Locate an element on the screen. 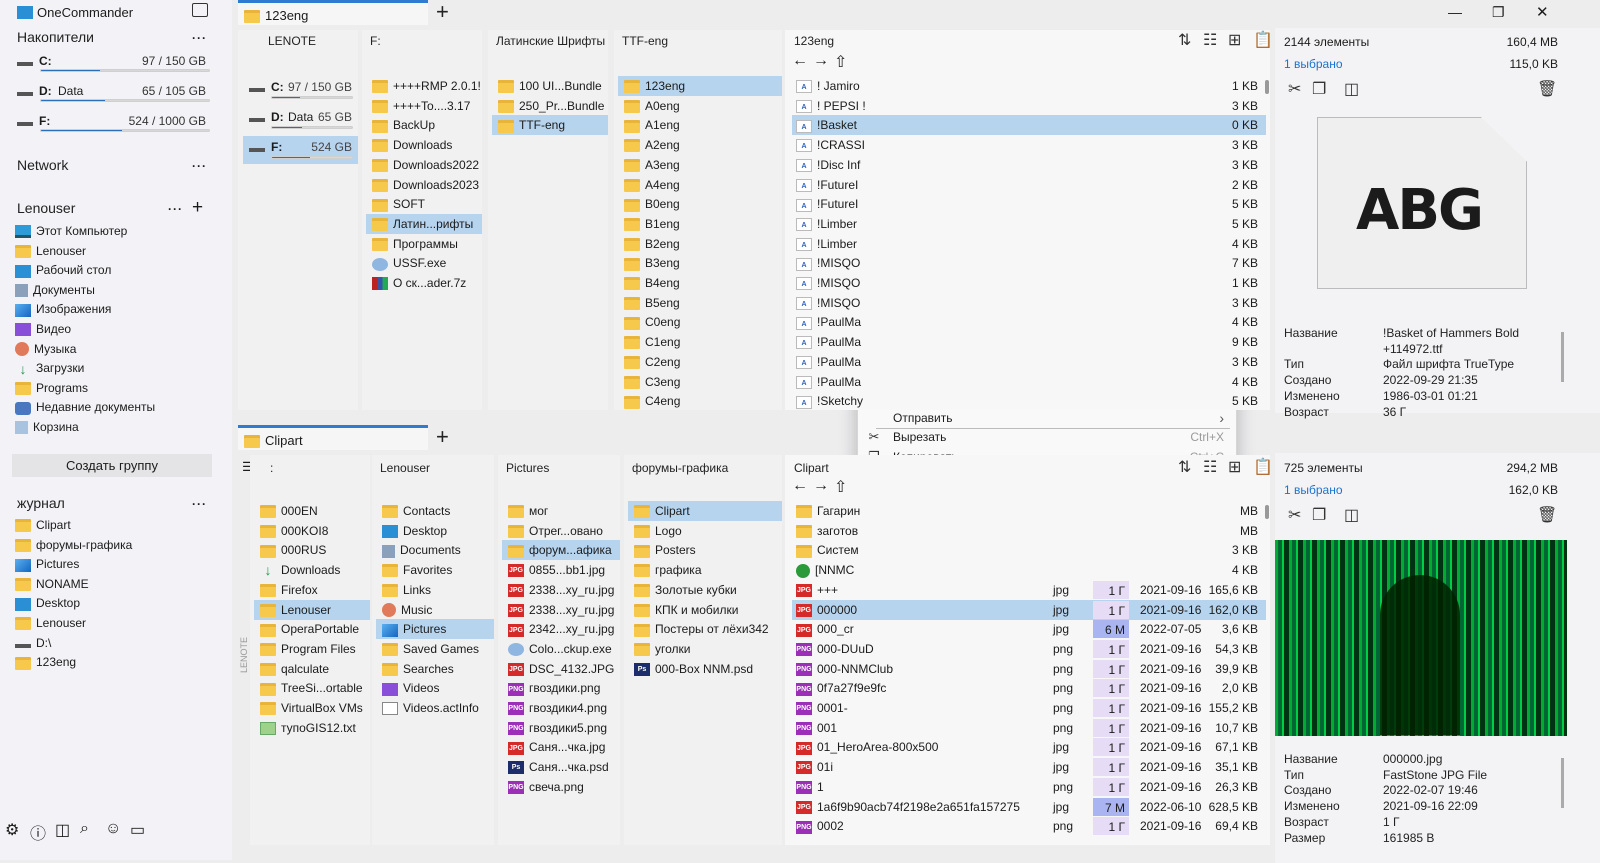  folder-item: Lenouser is located at coordinates (312, 609).